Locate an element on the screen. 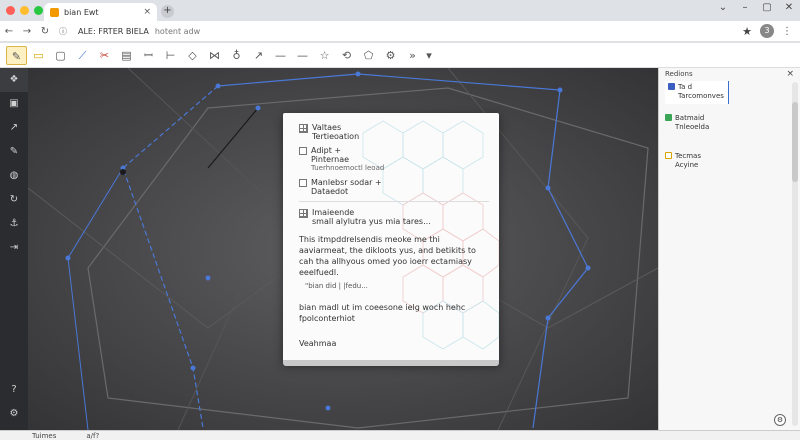 The image size is (800, 440). shape-icon: ◇ is located at coordinates (192, 55).